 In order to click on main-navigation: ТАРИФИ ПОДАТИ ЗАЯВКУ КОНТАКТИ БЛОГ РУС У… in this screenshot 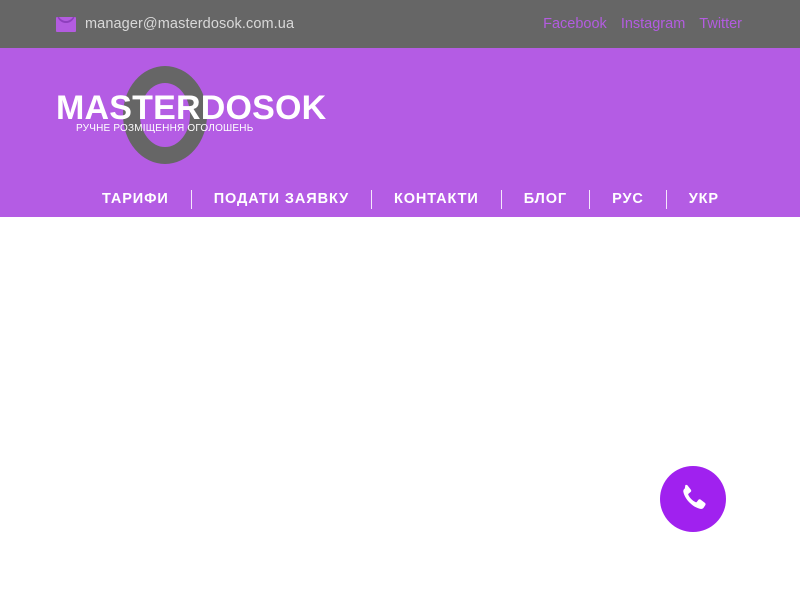, I will do `click(410, 199)`.